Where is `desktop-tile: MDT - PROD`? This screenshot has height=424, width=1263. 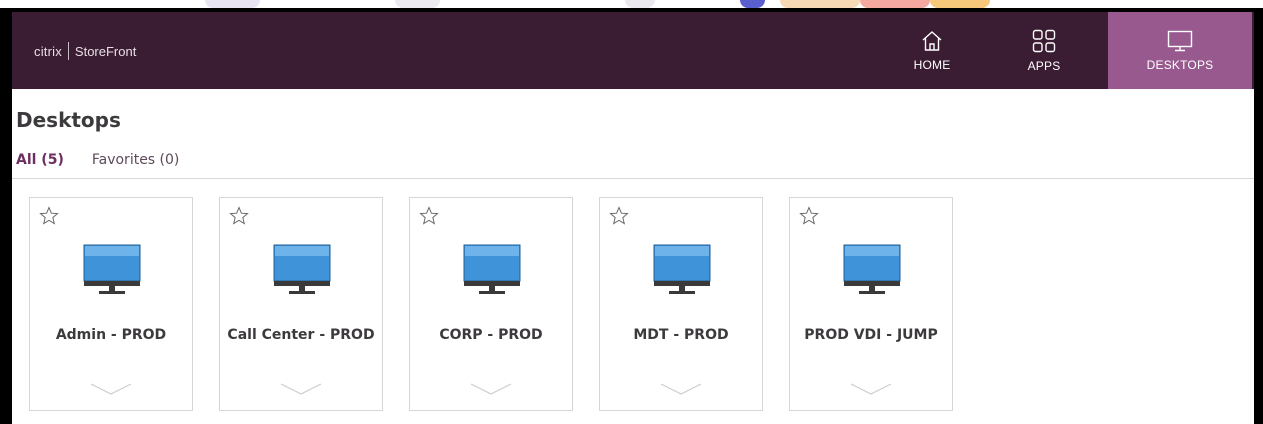
desktop-tile: MDT - PROD is located at coordinates (681, 304).